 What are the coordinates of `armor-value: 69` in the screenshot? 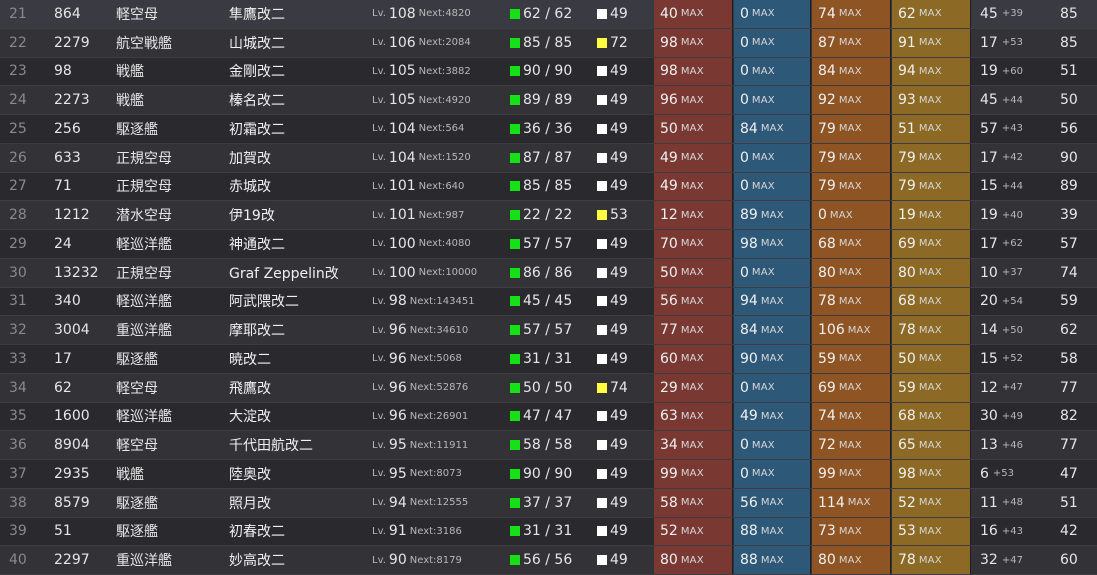 It's located at (907, 243).